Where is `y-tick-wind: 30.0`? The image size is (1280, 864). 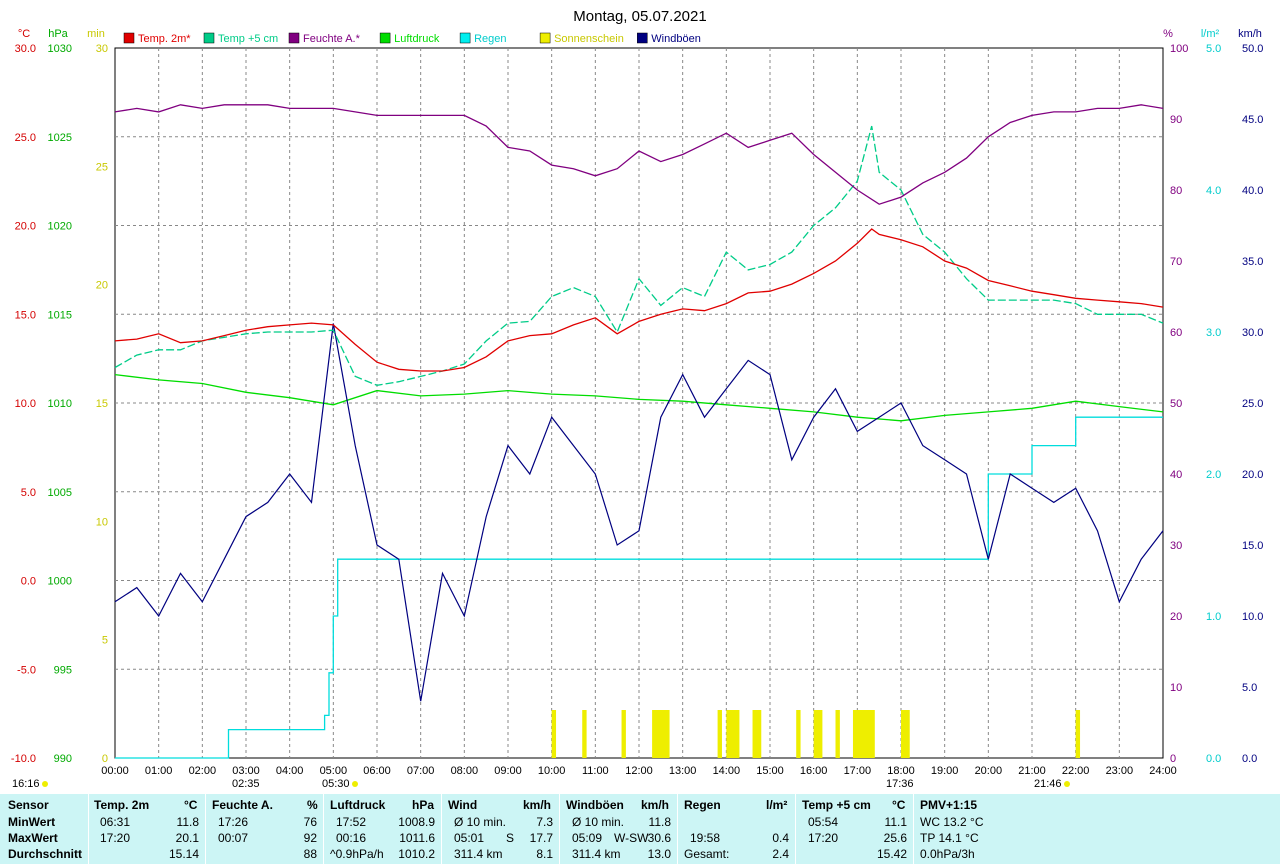
y-tick-wind: 30.0 is located at coordinates (1252, 333).